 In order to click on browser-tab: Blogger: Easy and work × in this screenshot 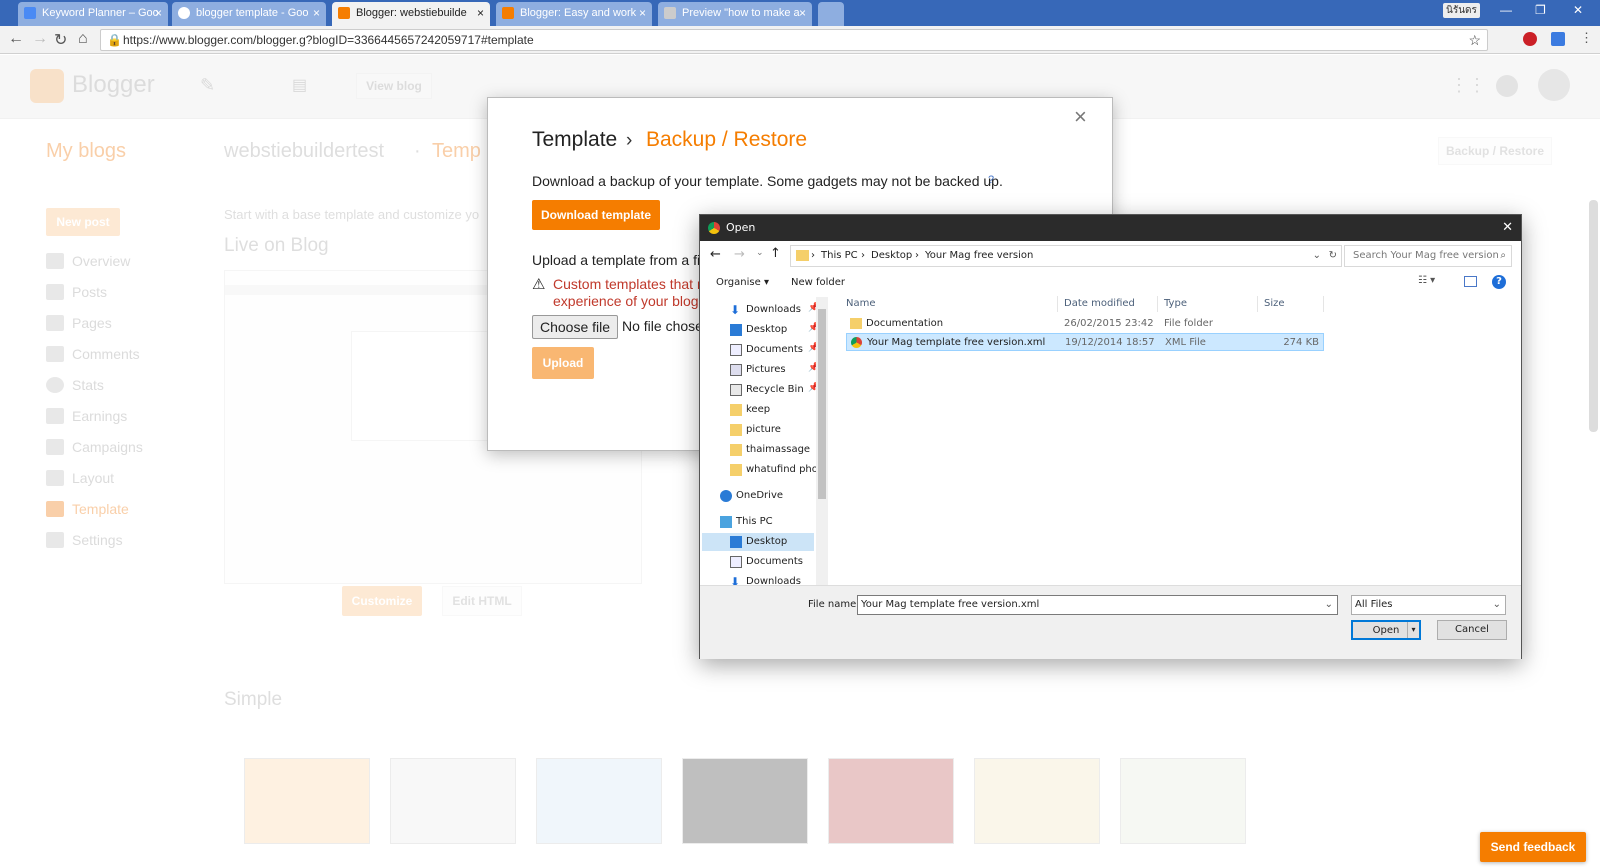, I will do `click(574, 14)`.